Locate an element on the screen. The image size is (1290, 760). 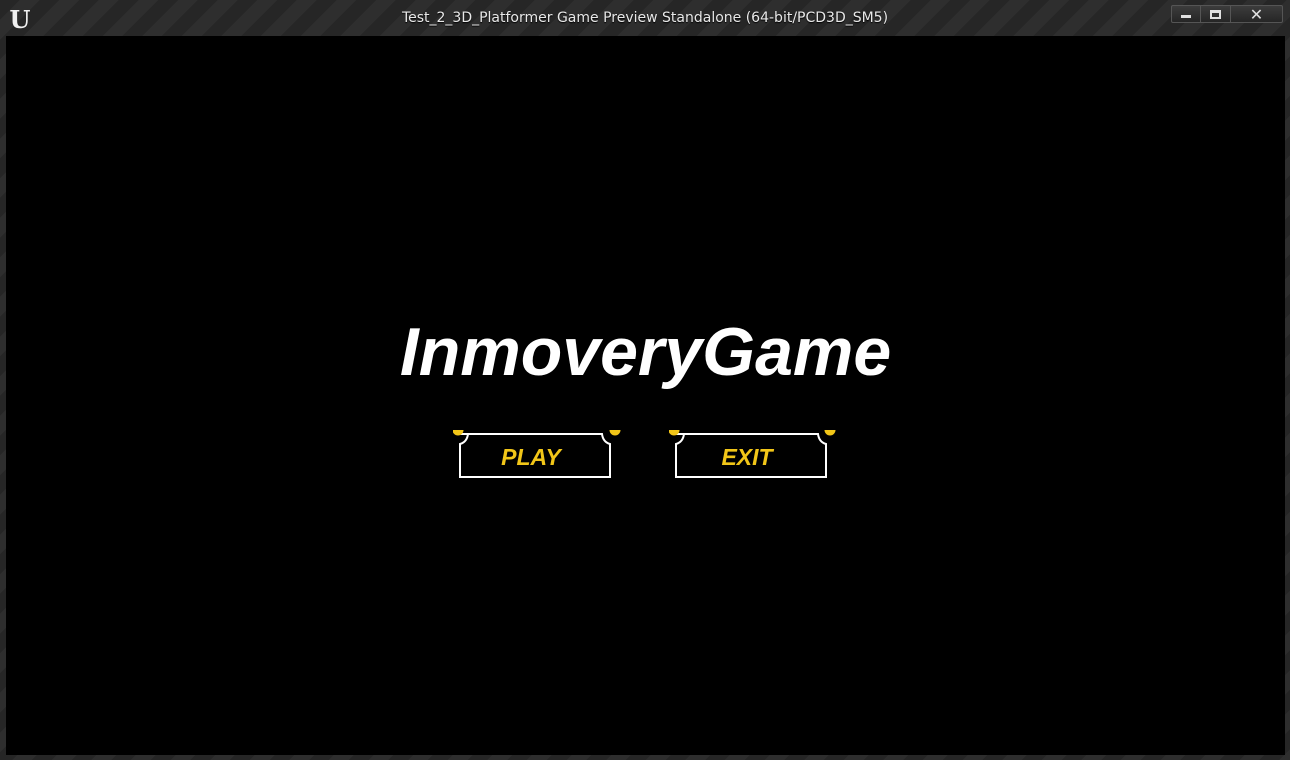
minimize-button is located at coordinates (1186, 14).